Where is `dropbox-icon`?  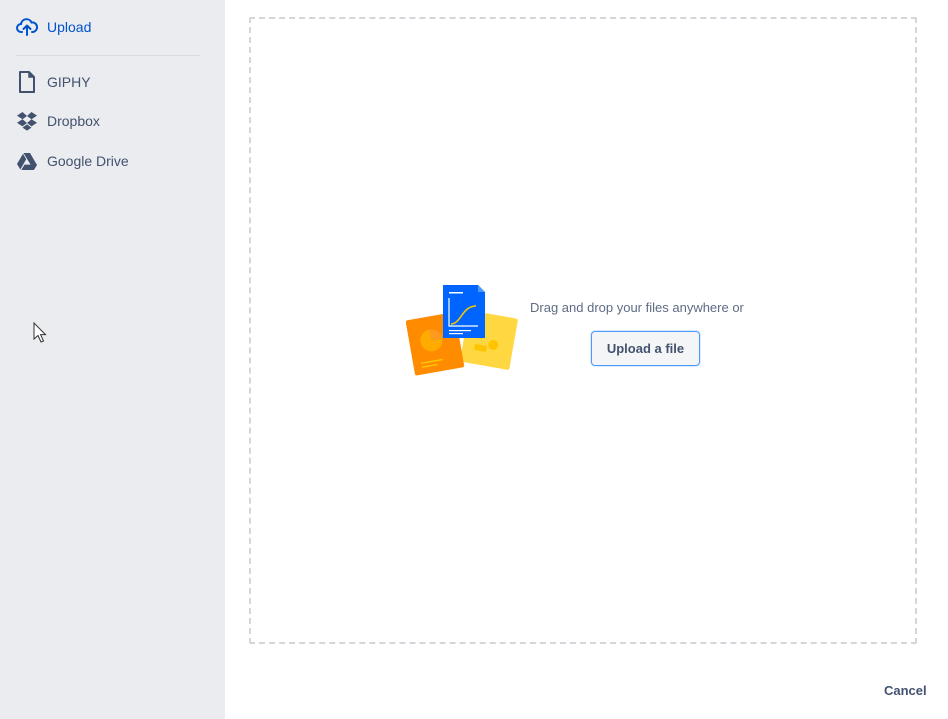 dropbox-icon is located at coordinates (27, 121).